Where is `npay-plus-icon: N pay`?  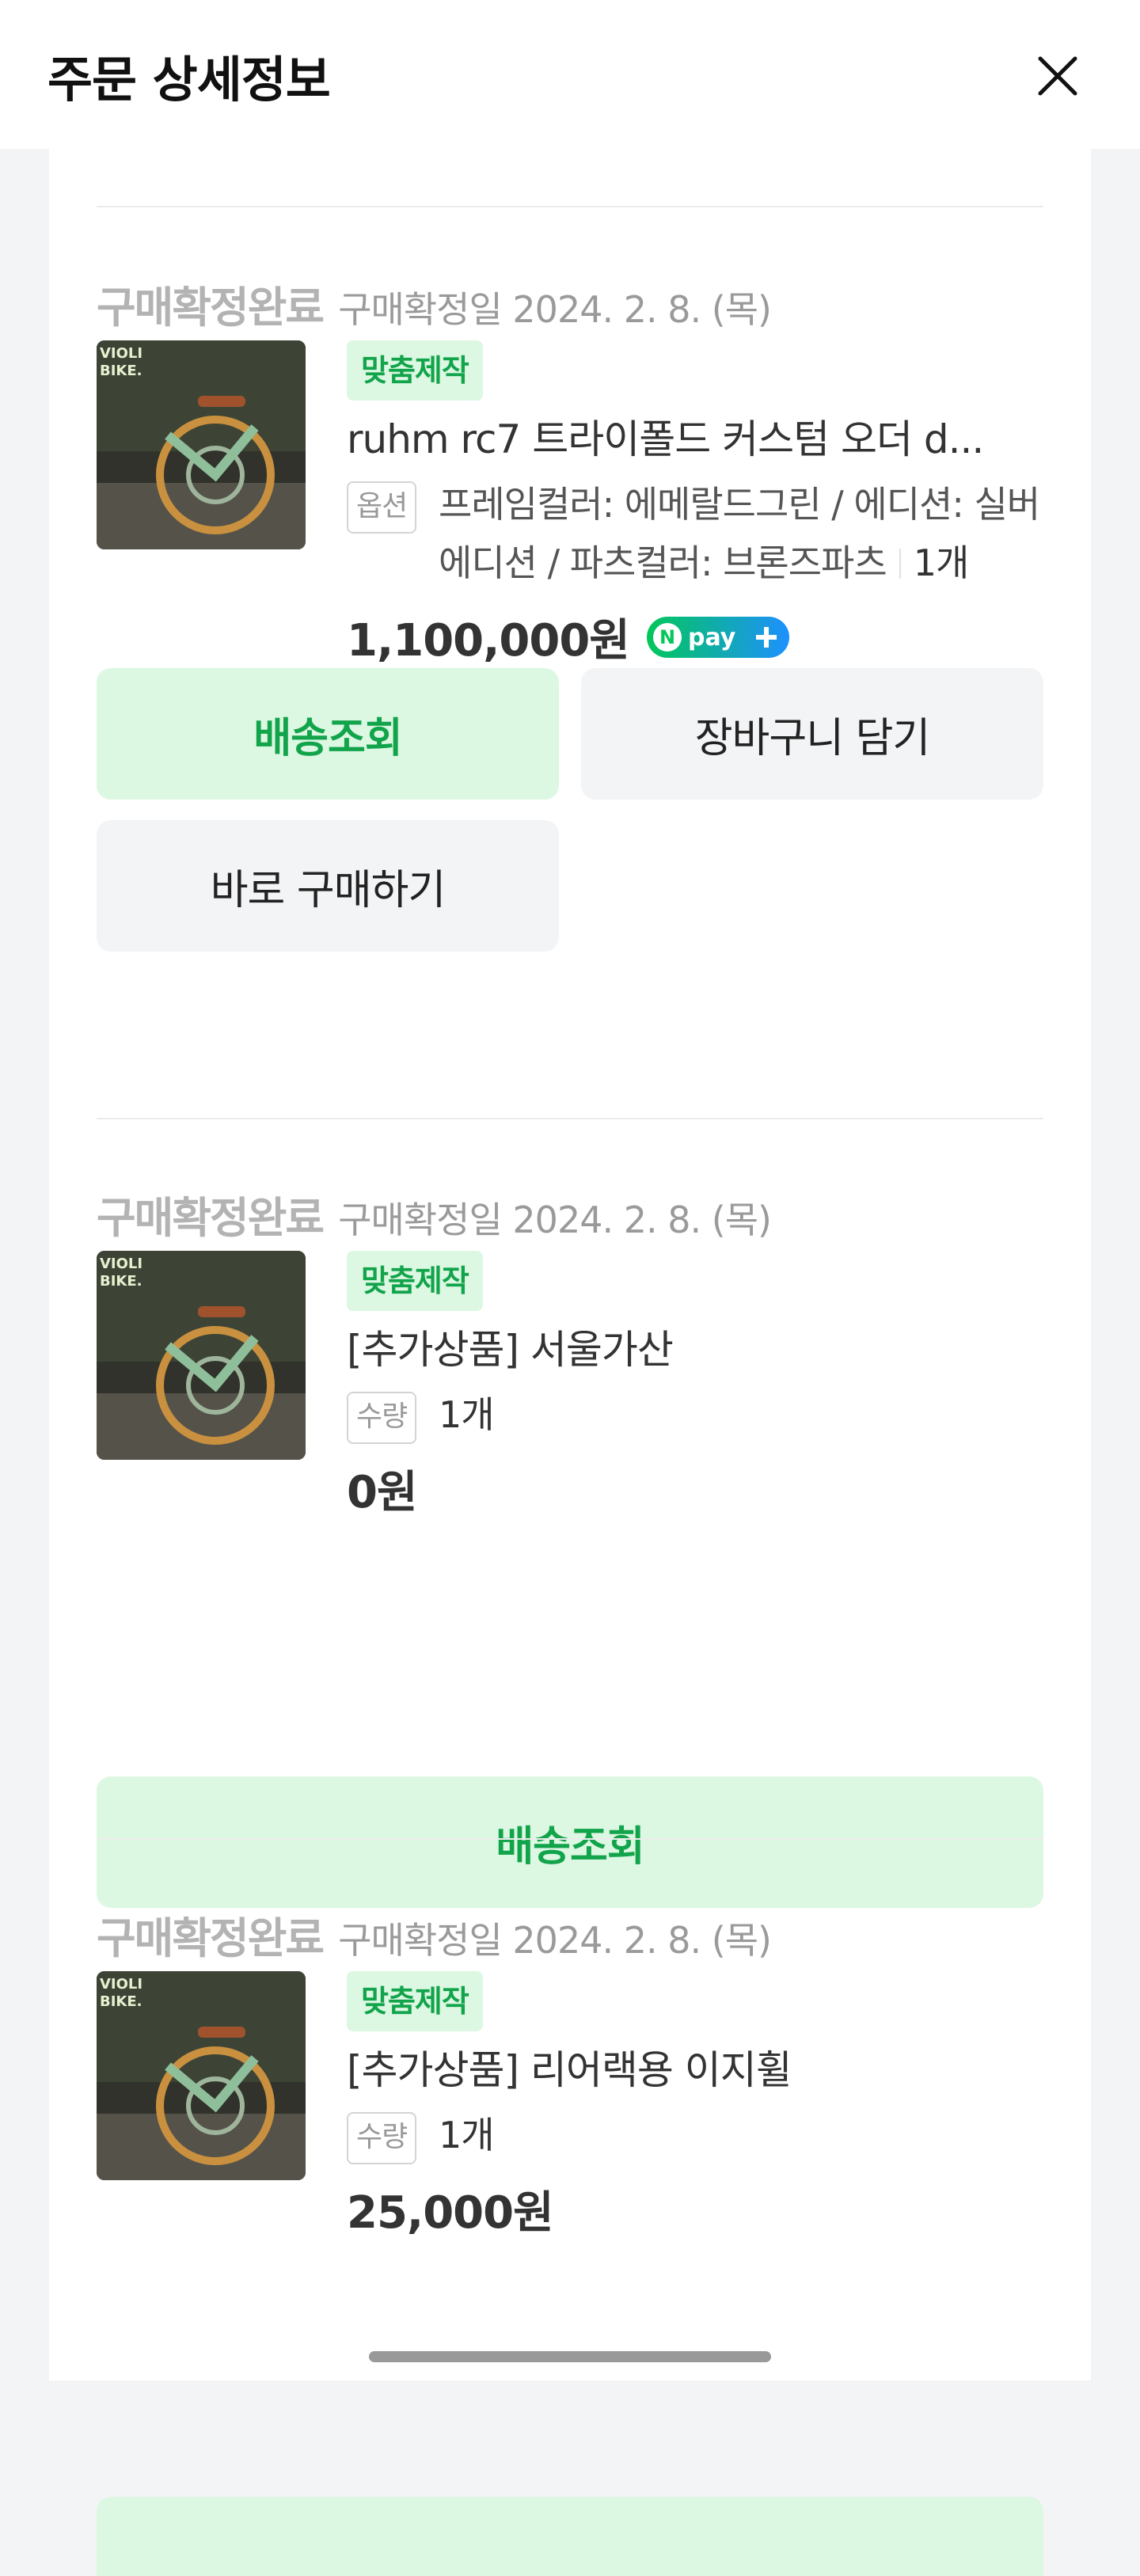
npay-plus-icon: N pay is located at coordinates (717, 637).